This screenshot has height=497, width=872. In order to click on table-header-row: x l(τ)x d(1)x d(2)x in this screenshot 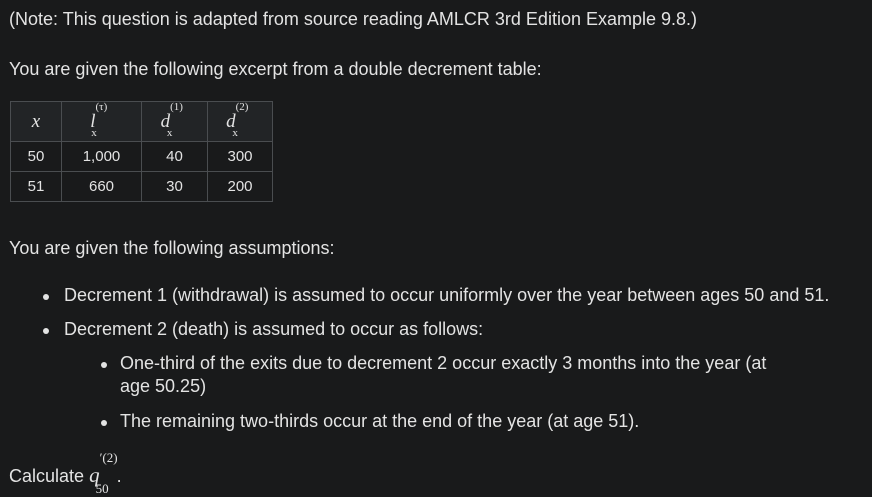, I will do `click(141, 121)`.